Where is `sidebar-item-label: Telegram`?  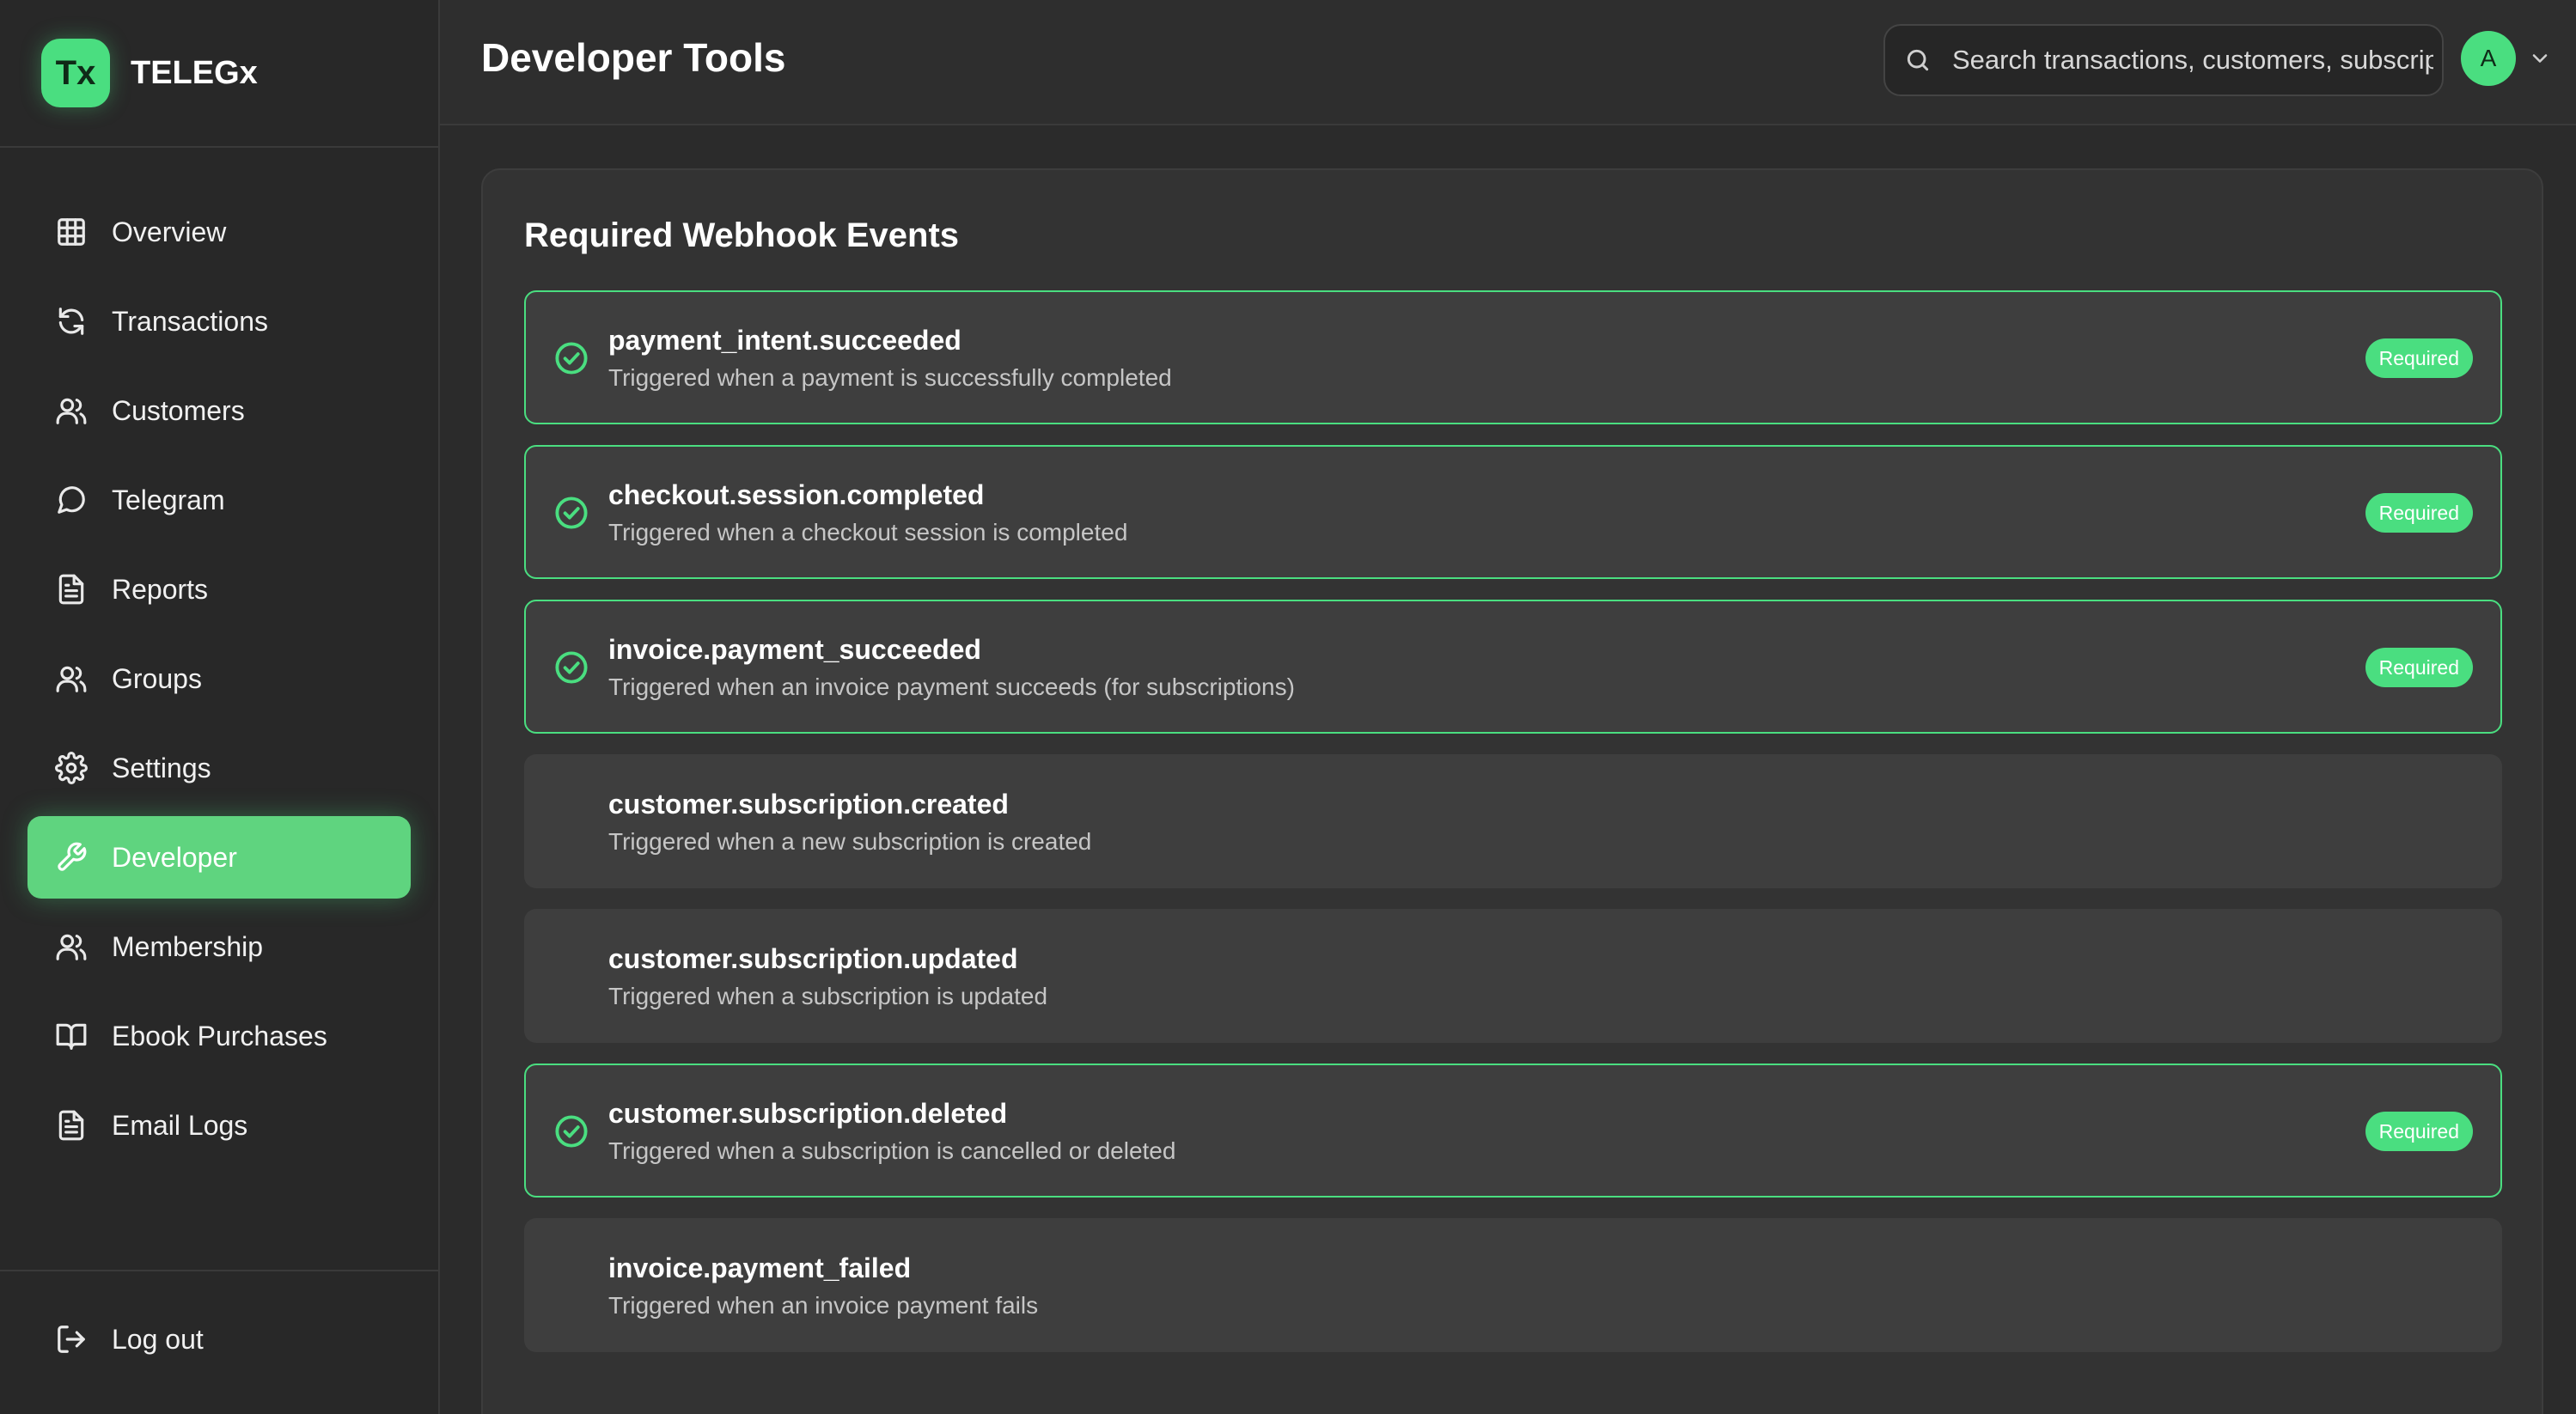
sidebar-item-label: Telegram is located at coordinates (168, 499).